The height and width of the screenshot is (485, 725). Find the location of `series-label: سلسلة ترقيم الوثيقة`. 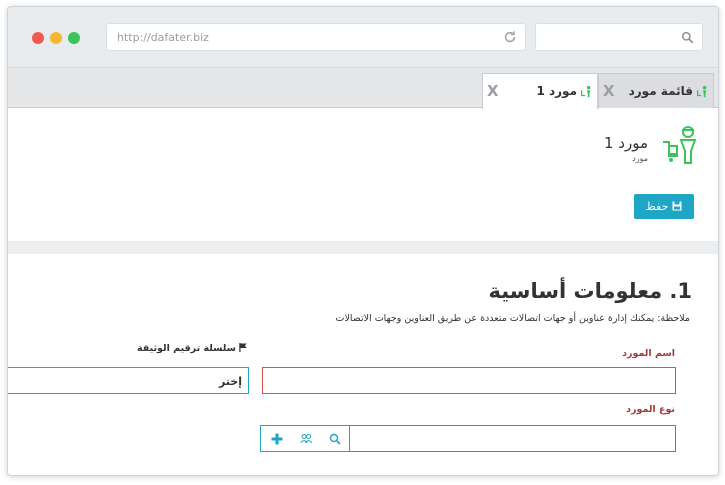

series-label: سلسلة ترقيم الوثيقة is located at coordinates (192, 348).